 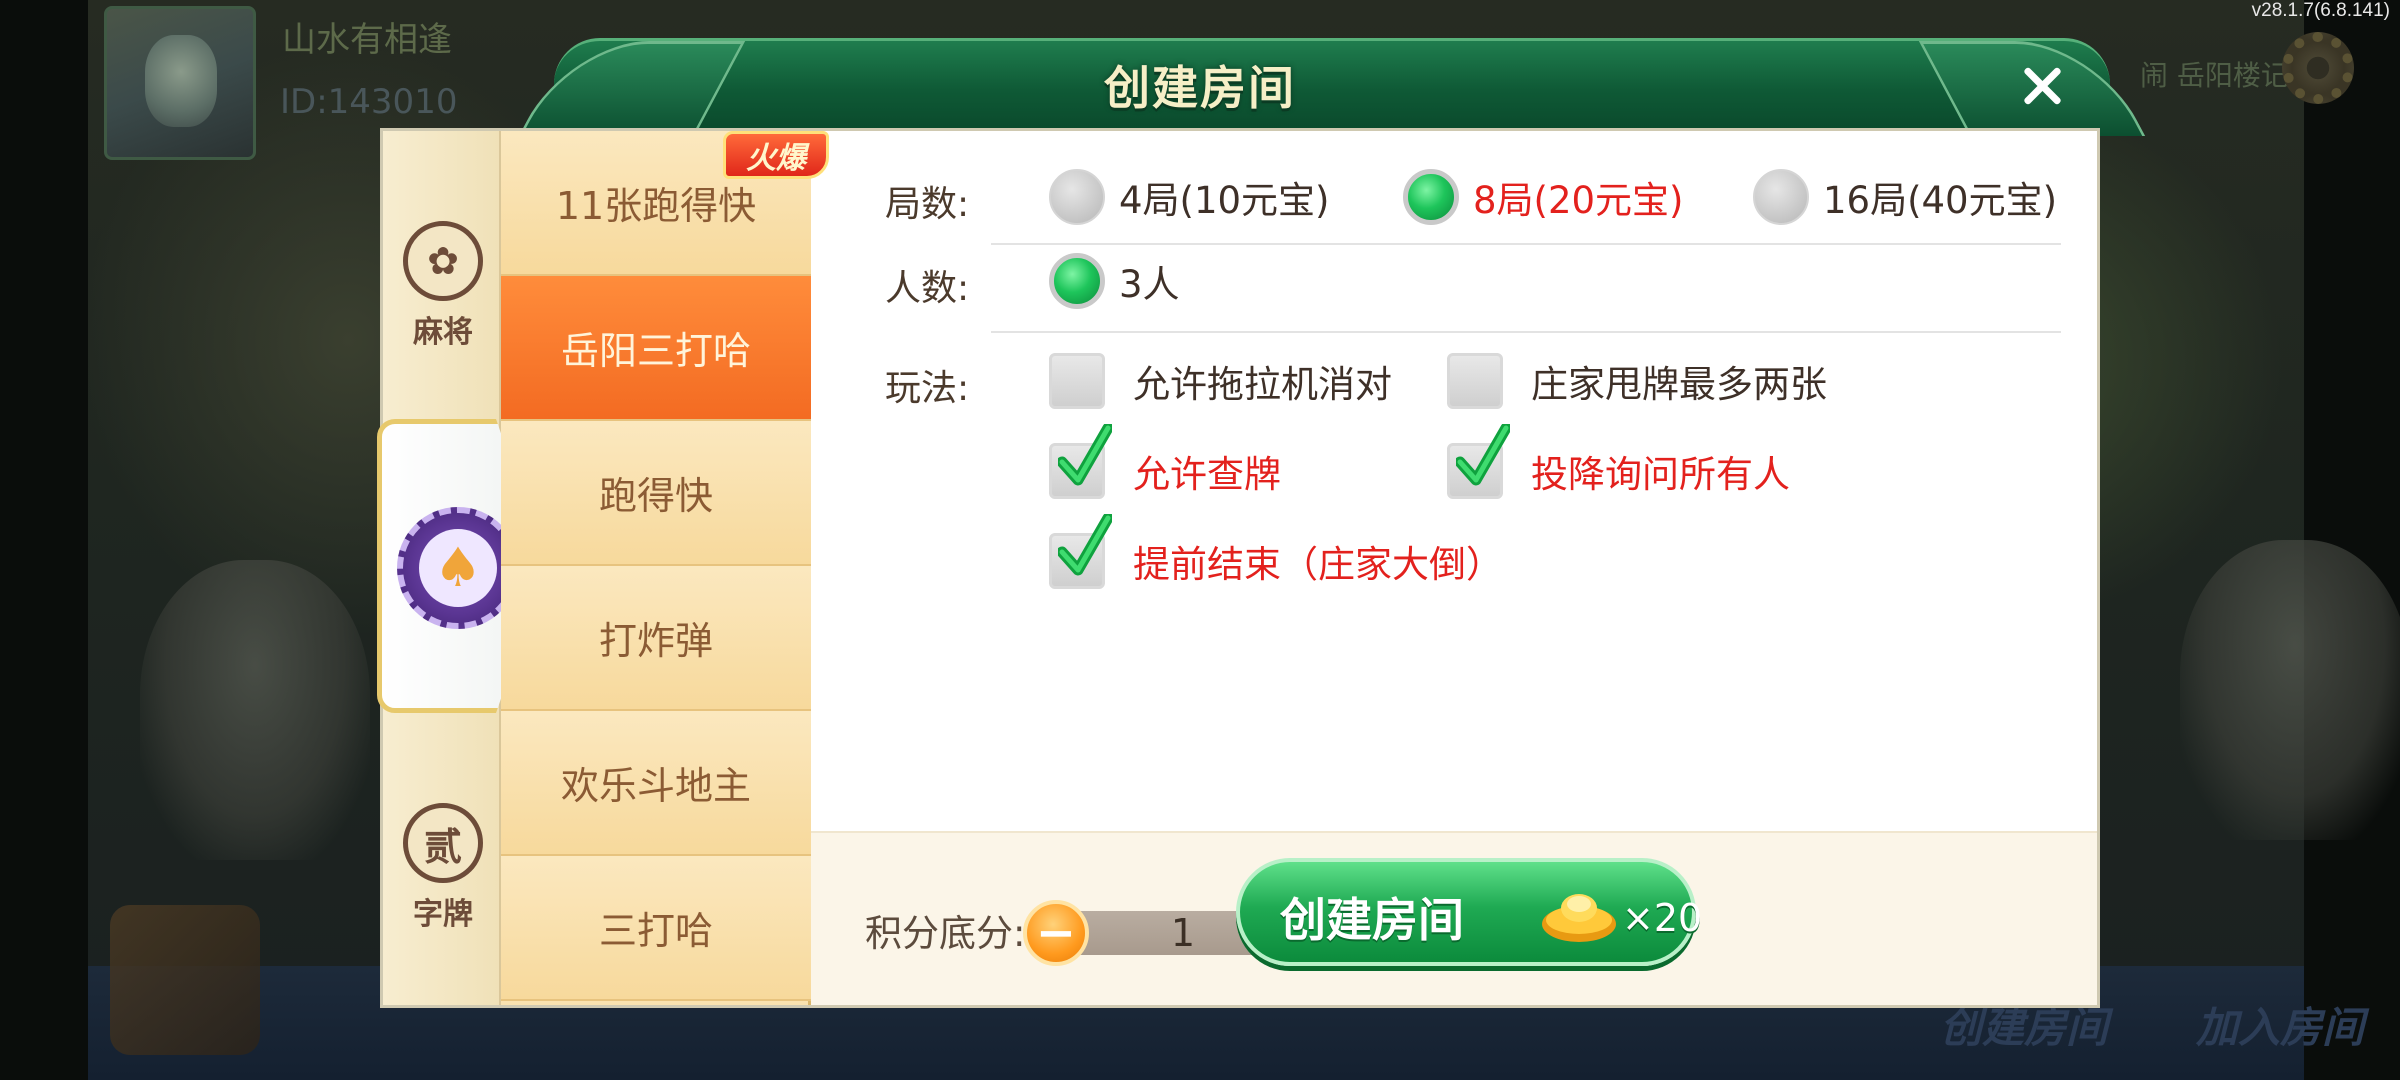 I want to click on rule-surrender-ask-all: 投降询问所有人, so click(x=1618, y=461).